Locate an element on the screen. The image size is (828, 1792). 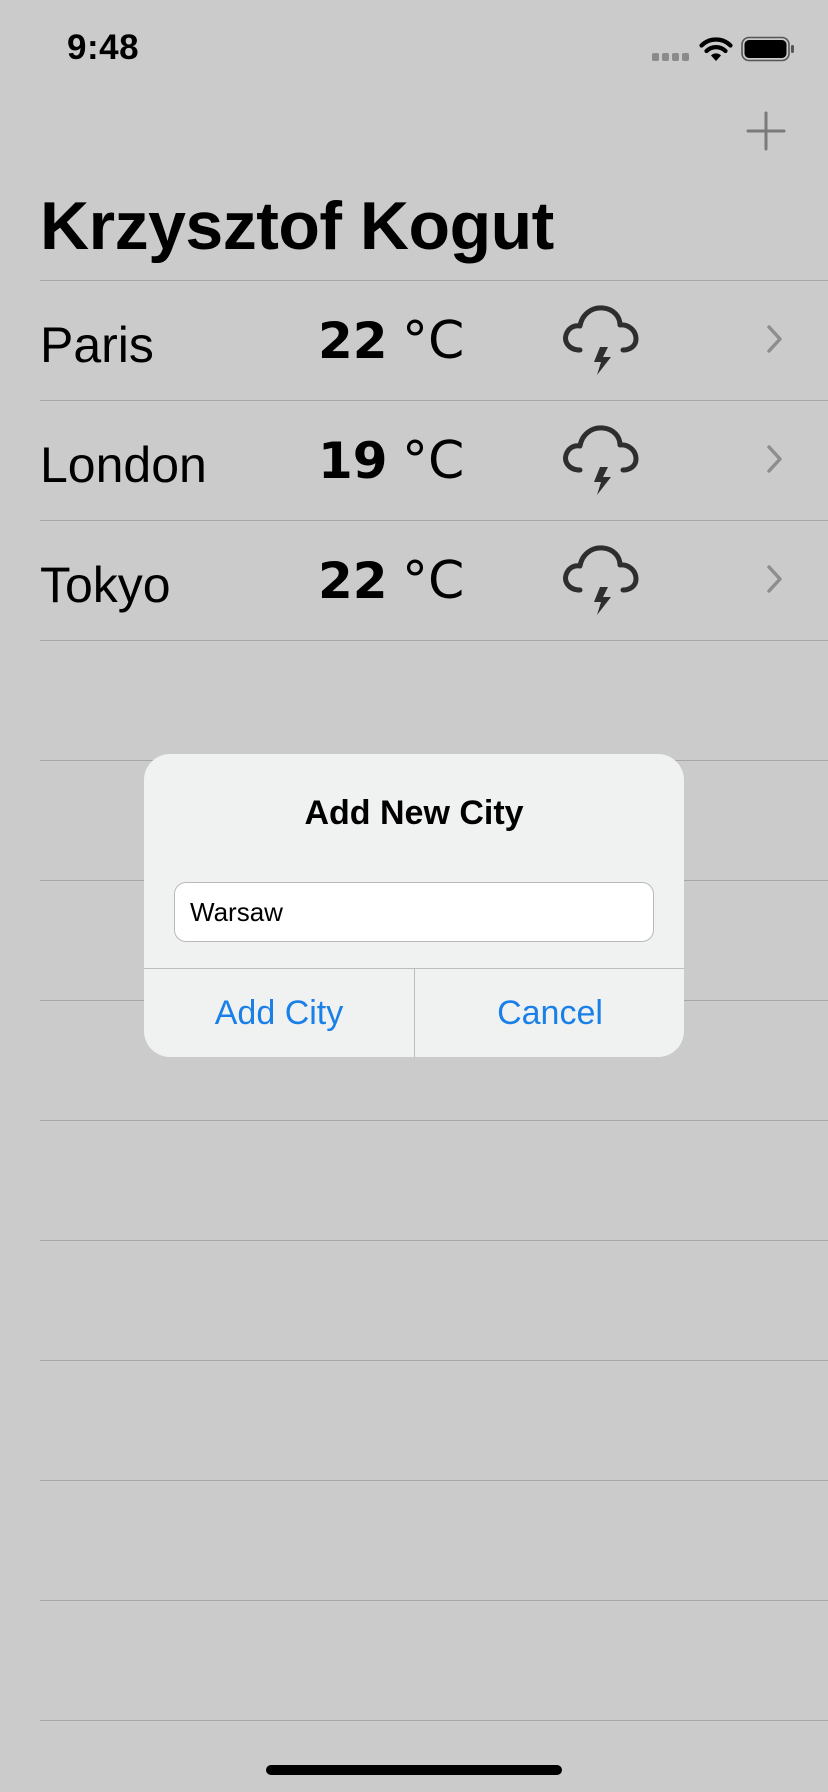
city-name-input is located at coordinates (414, 912).